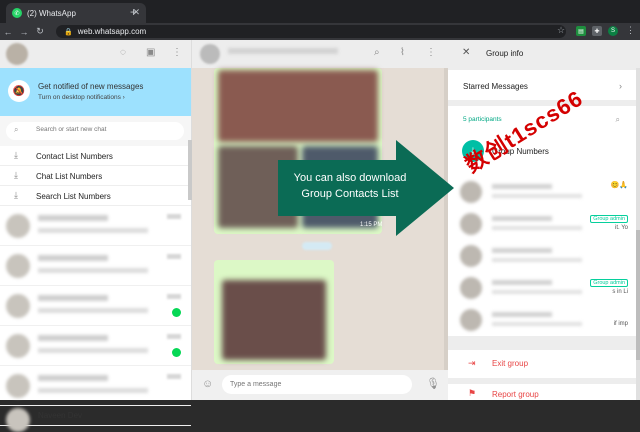 The width and height of the screenshot is (640, 432). What do you see at coordinates (73, 196) in the screenshot?
I see `download-label: Search List Numbers` at bounding box center [73, 196].